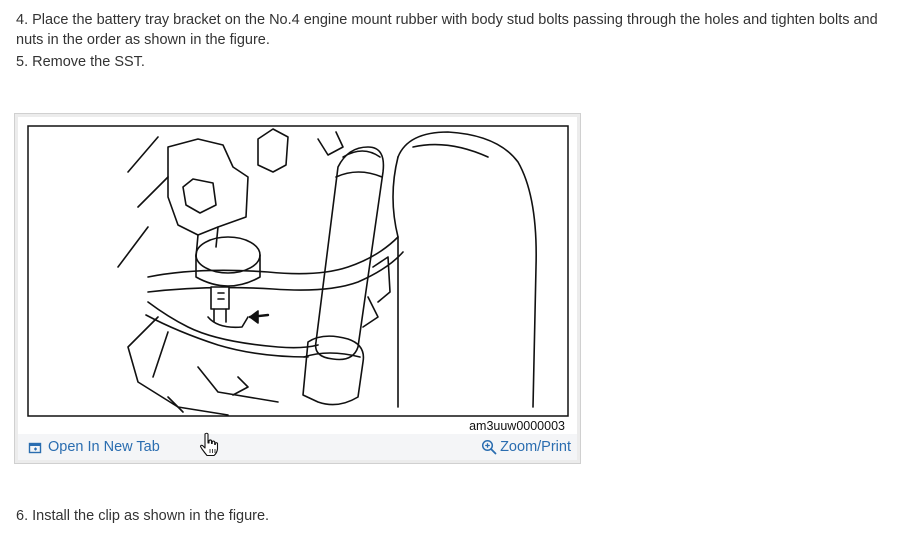 This screenshot has width=906, height=537. What do you see at coordinates (535, 447) in the screenshot?
I see `zoom-print-label: Zoom/Print` at bounding box center [535, 447].